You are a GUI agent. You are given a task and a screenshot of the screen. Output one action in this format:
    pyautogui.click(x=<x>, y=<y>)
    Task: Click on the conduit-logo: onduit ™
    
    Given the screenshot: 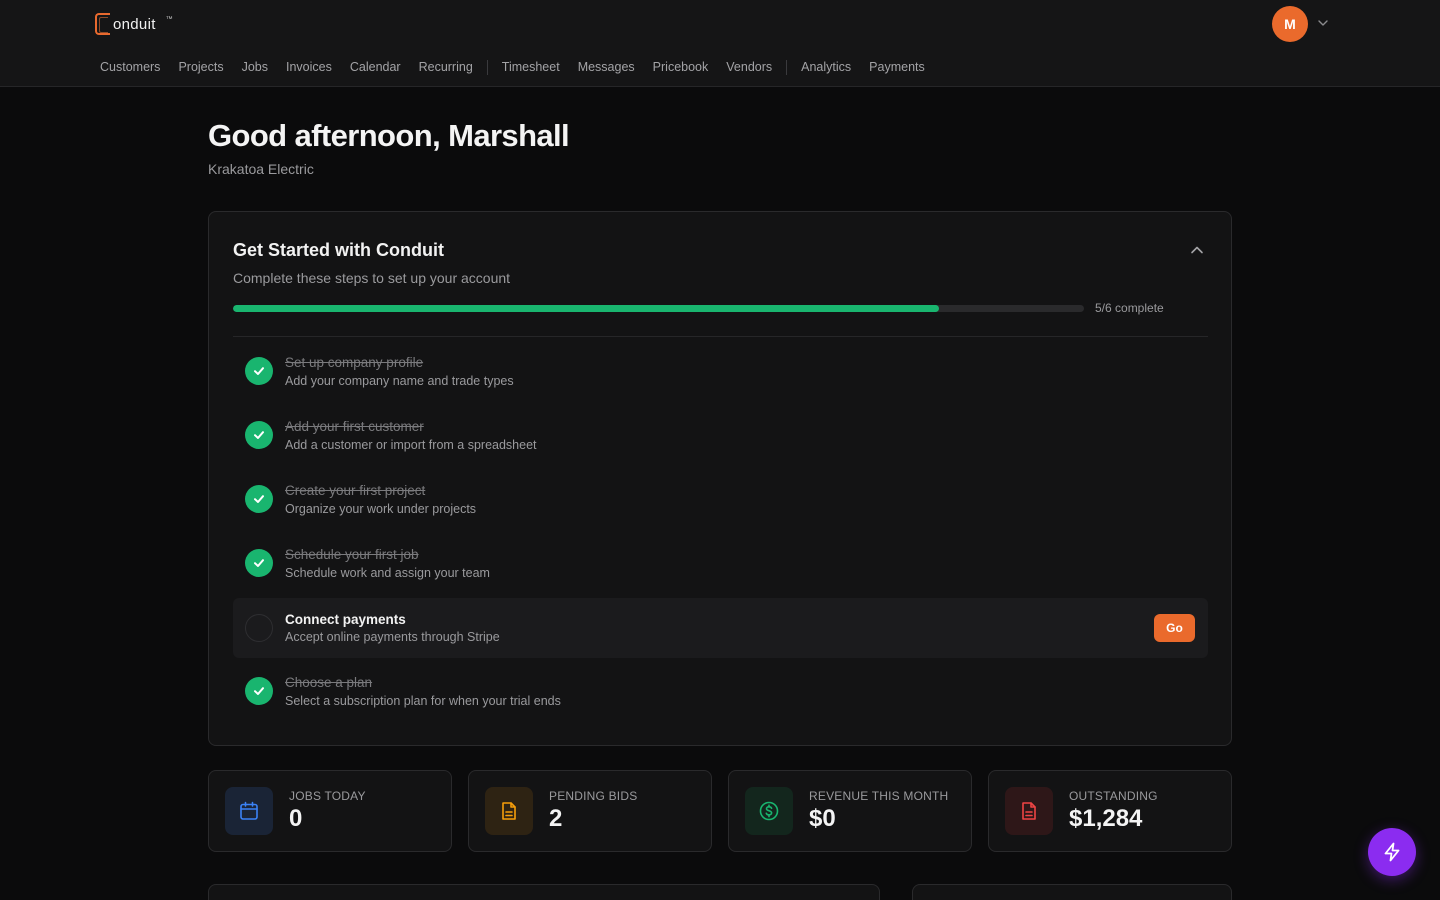 What is the action you would take?
    pyautogui.click(x=134, y=24)
    